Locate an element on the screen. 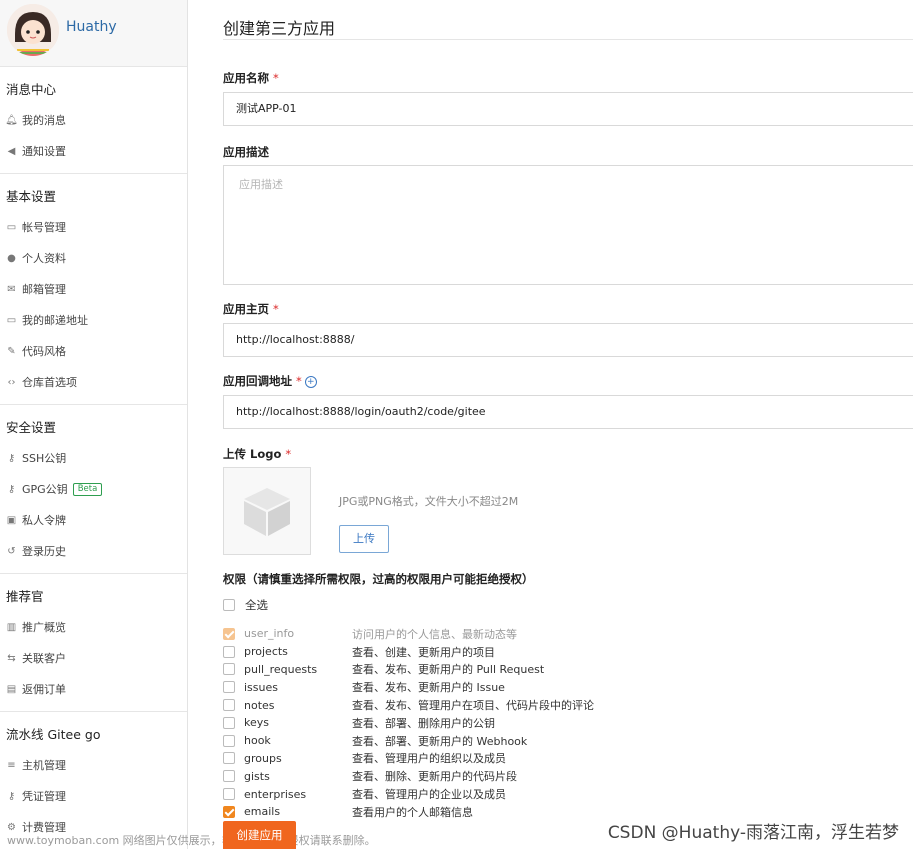 The width and height of the screenshot is (913, 849). address-card-icon: ▭ is located at coordinates (11, 320).